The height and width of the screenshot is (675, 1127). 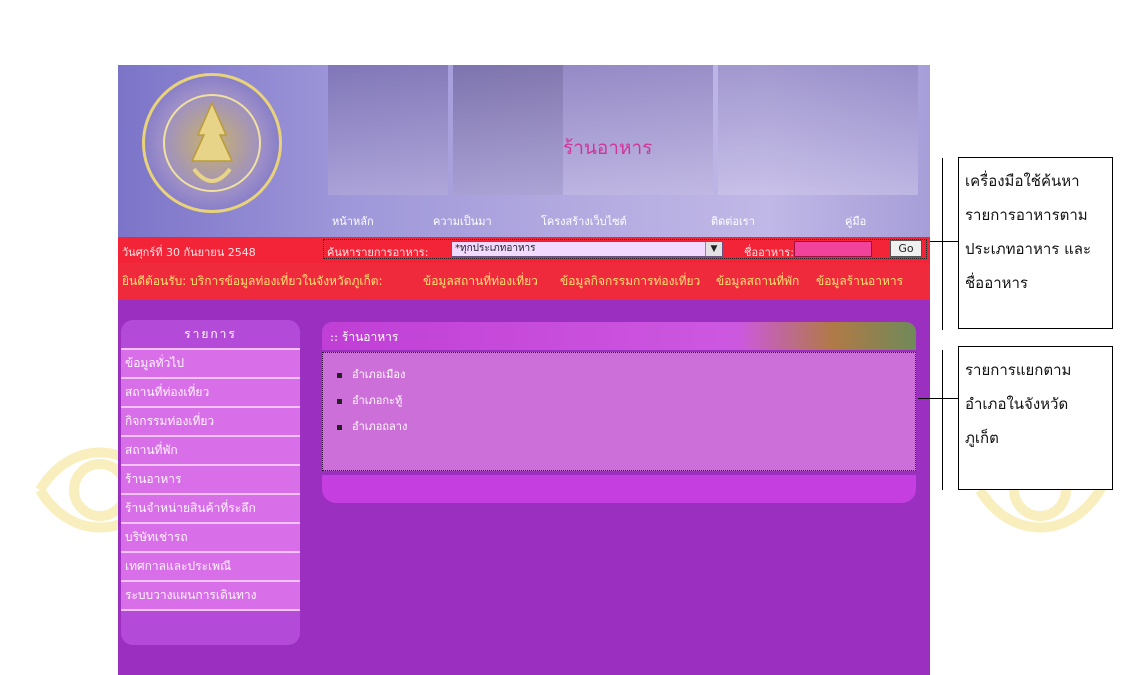 What do you see at coordinates (942, 420) in the screenshot?
I see `callout-bracket-districts` at bounding box center [942, 420].